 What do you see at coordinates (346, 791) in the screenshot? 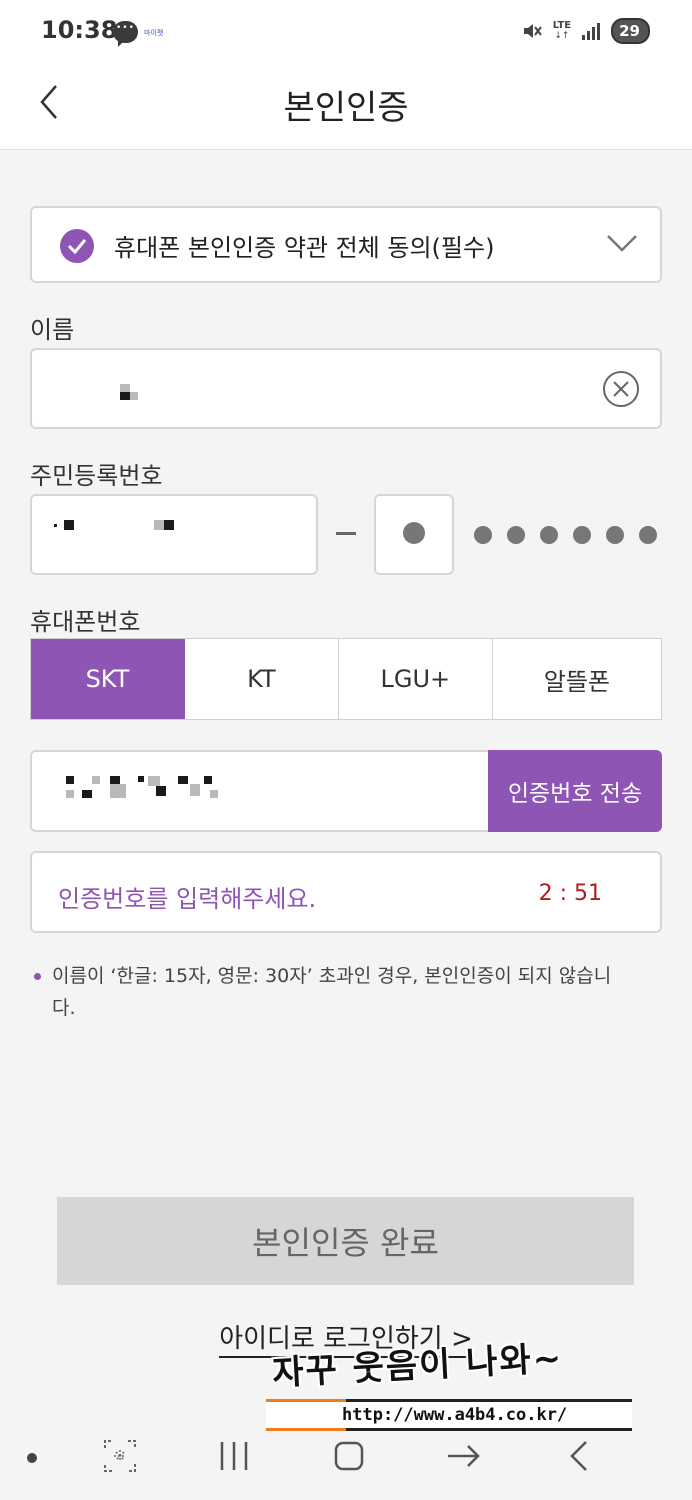
I see `phone-number-input: 인증번호 전송` at bounding box center [346, 791].